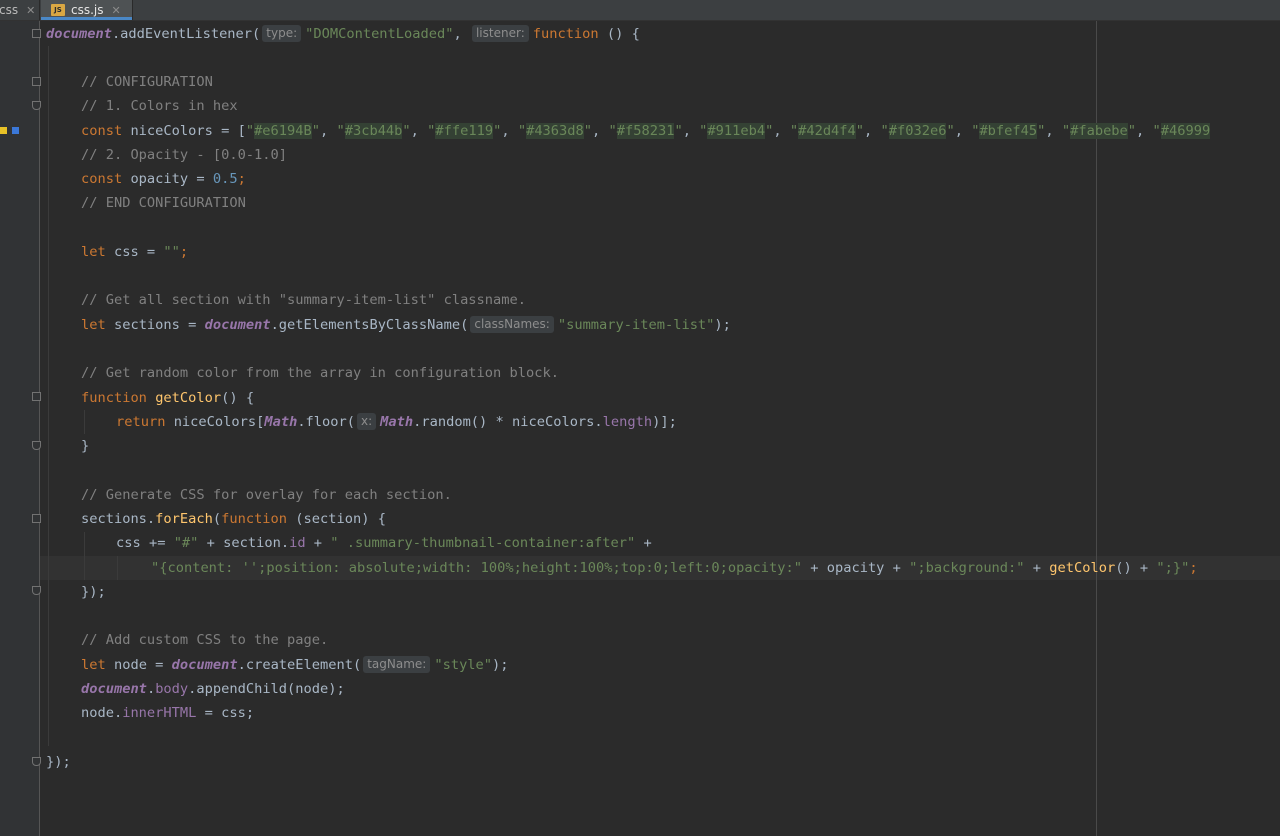 Image resolution: width=1280 pixels, height=836 pixels. Describe the element at coordinates (163, 179) in the screenshot. I see `code-line: const opacity = 0.5;` at that location.